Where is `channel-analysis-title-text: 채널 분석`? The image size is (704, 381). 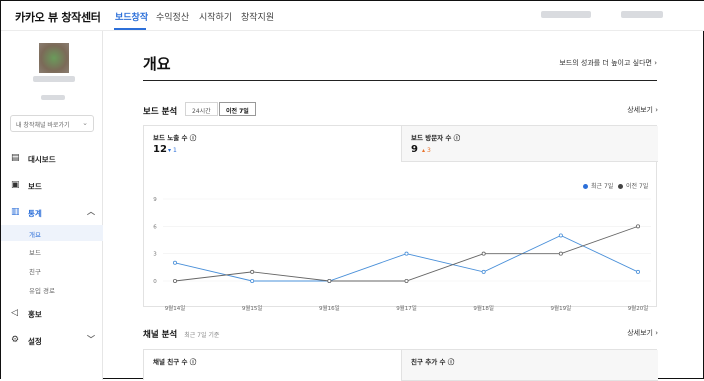 channel-analysis-title-text: 채널 분석 is located at coordinates (160, 335).